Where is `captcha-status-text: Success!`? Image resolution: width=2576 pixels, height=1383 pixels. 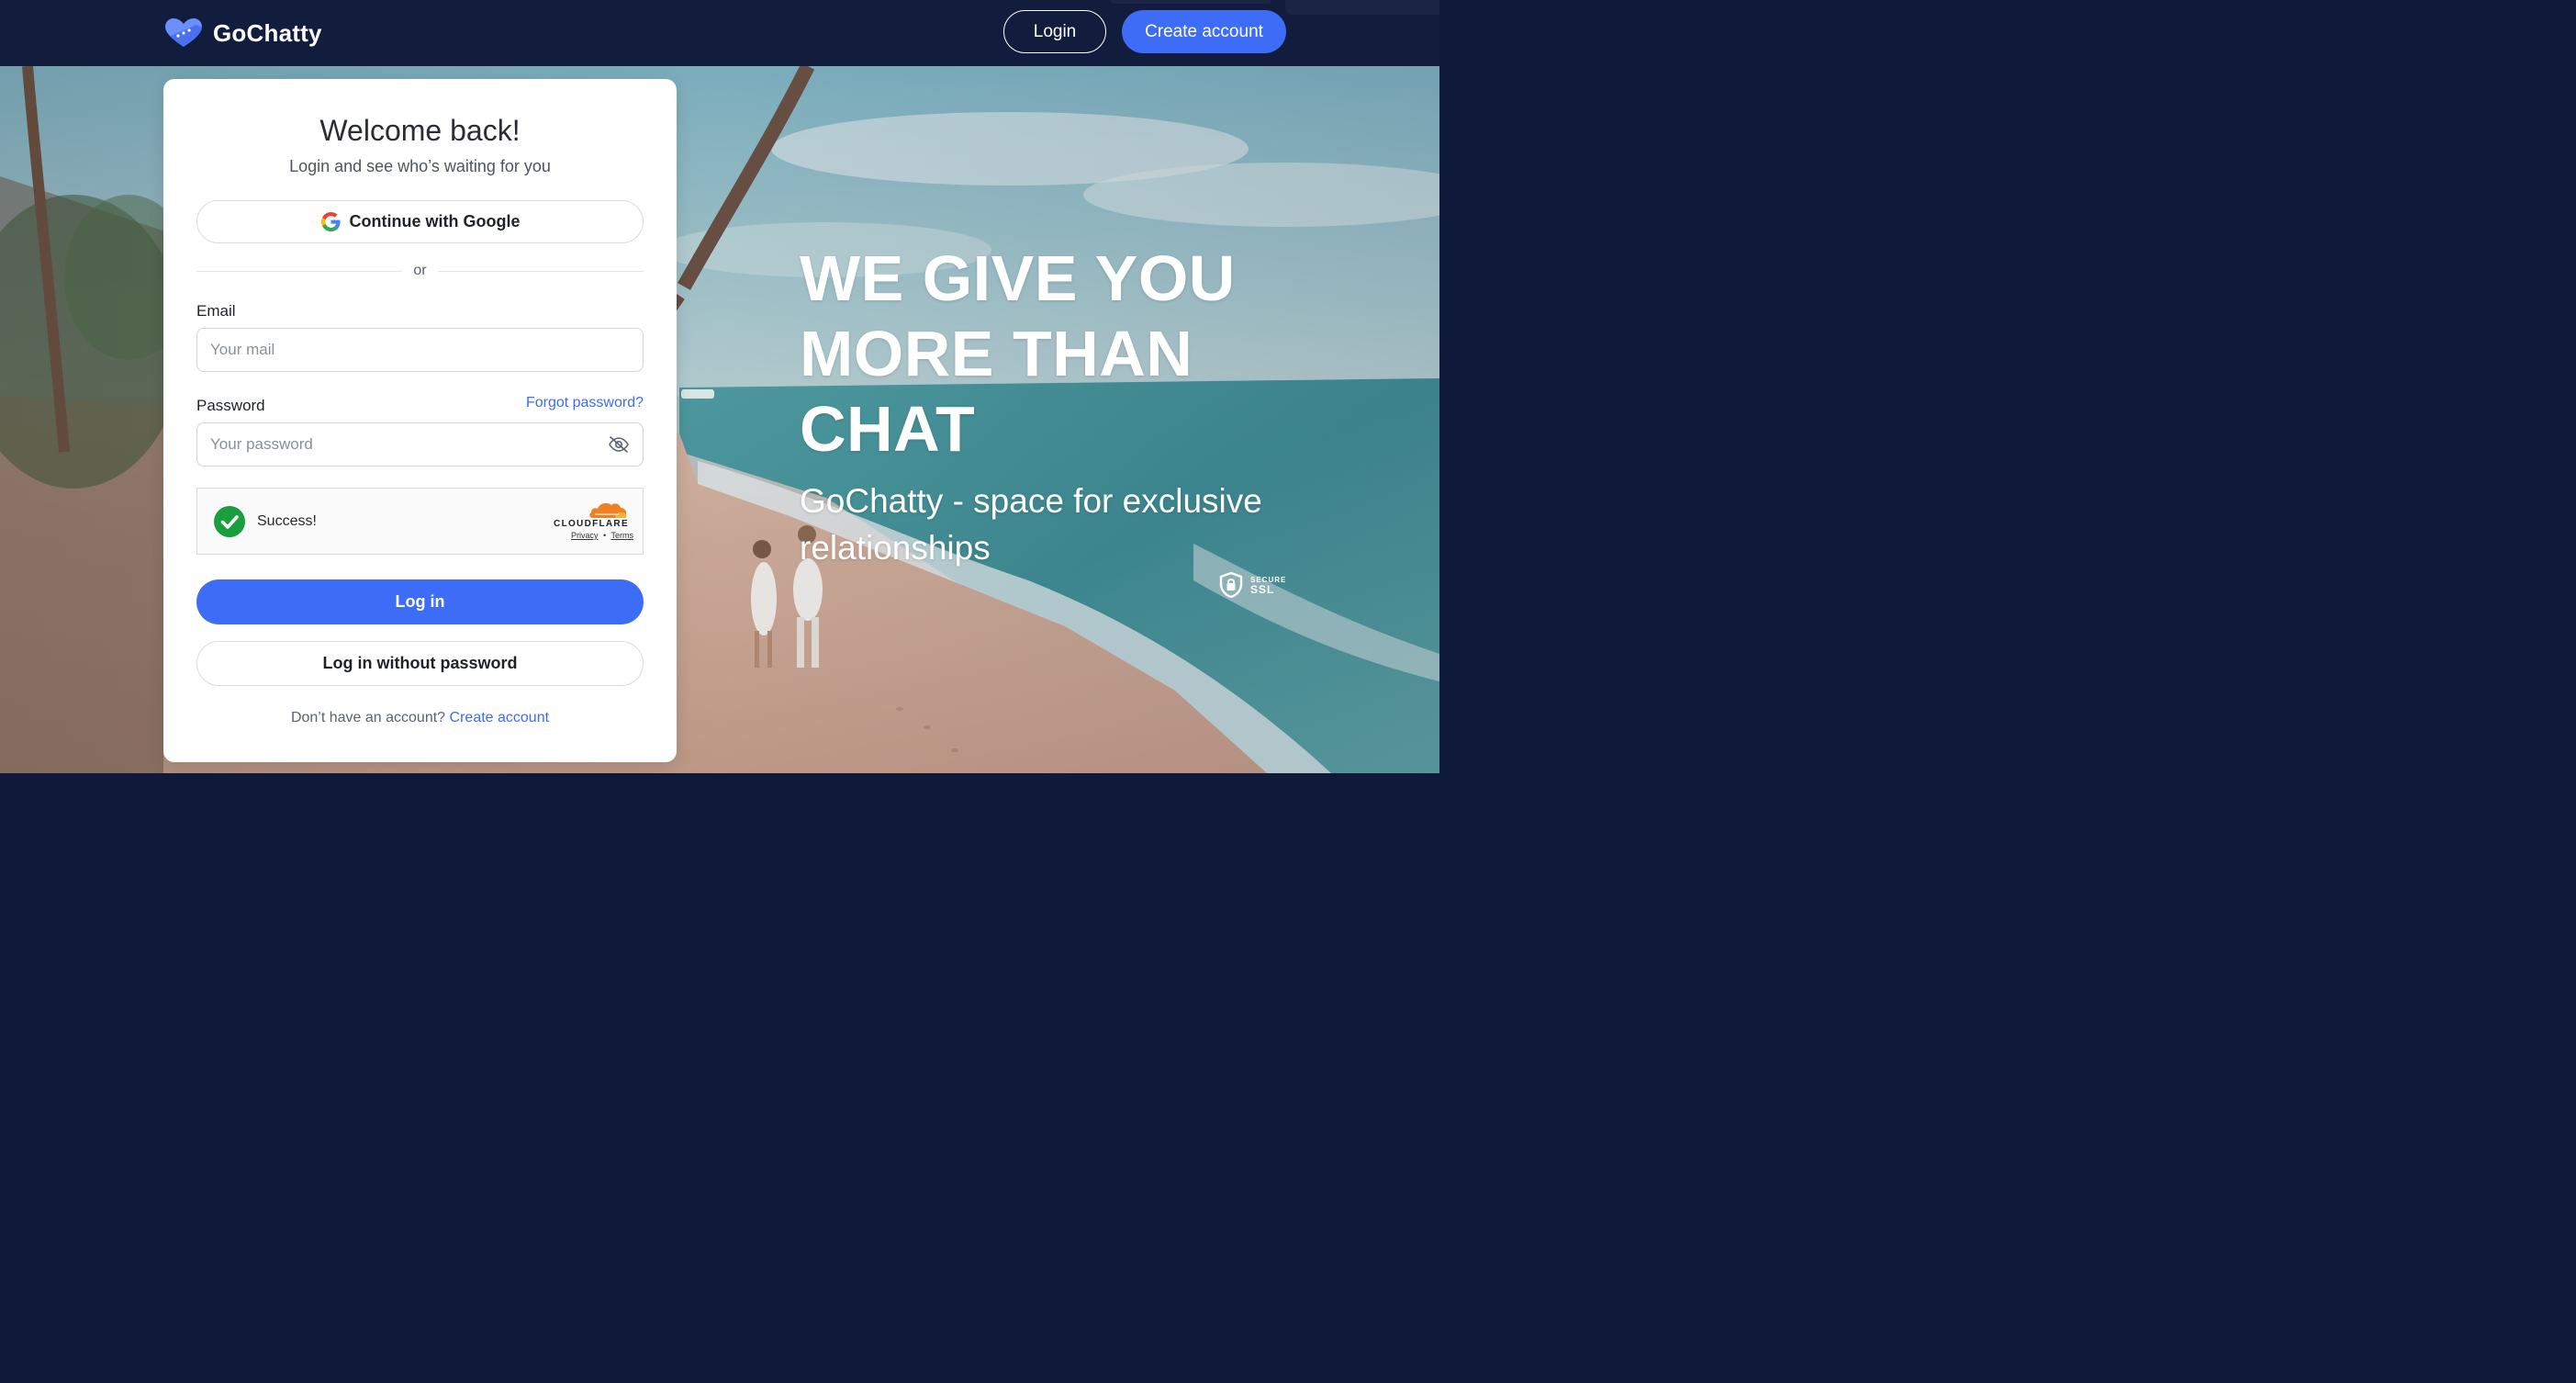
captcha-status-text: Success! is located at coordinates (287, 521).